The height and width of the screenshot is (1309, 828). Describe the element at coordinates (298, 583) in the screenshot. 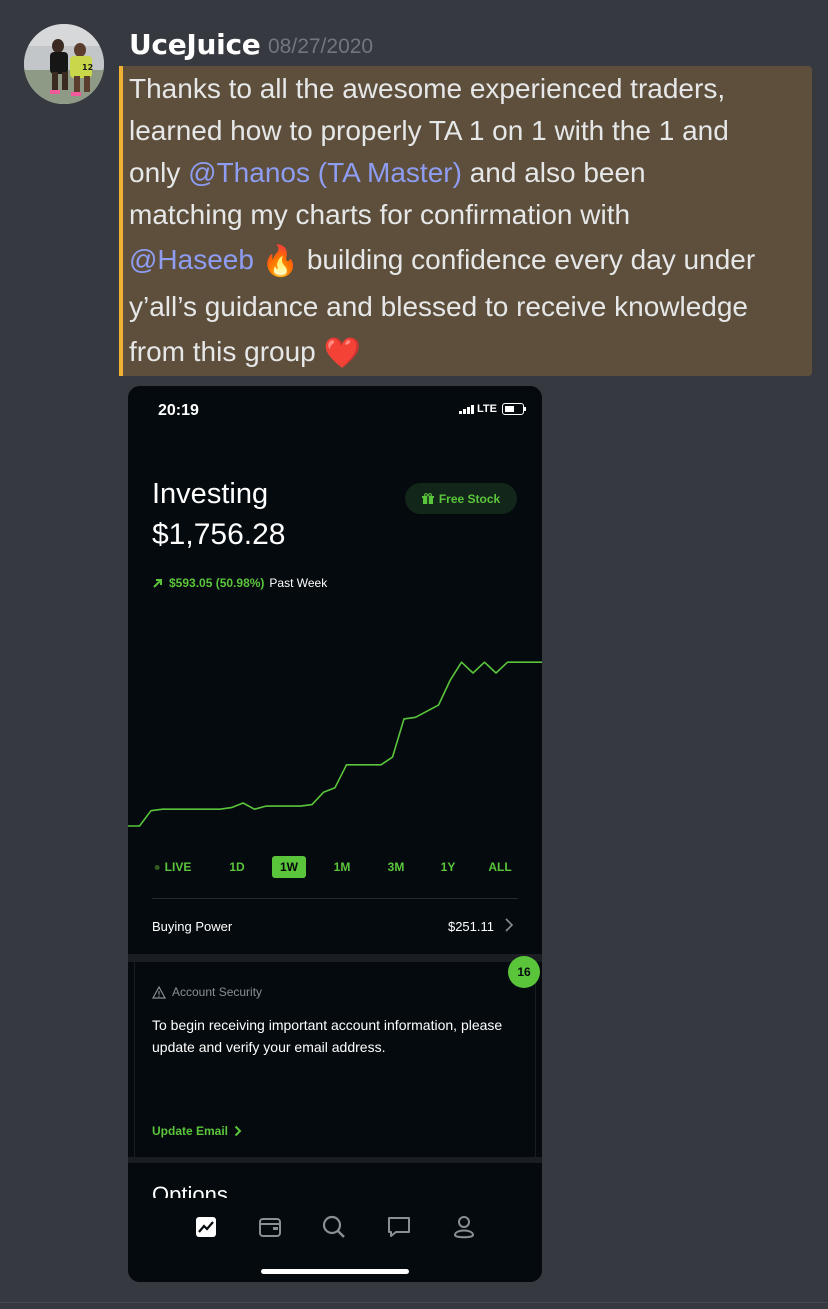

I see `gain-period: Past Week` at that location.